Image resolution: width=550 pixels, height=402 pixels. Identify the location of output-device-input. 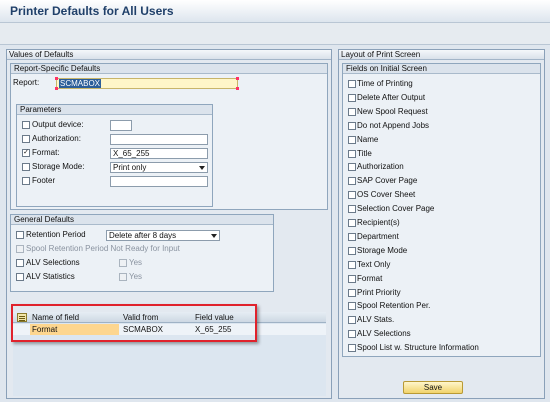
(121, 125).